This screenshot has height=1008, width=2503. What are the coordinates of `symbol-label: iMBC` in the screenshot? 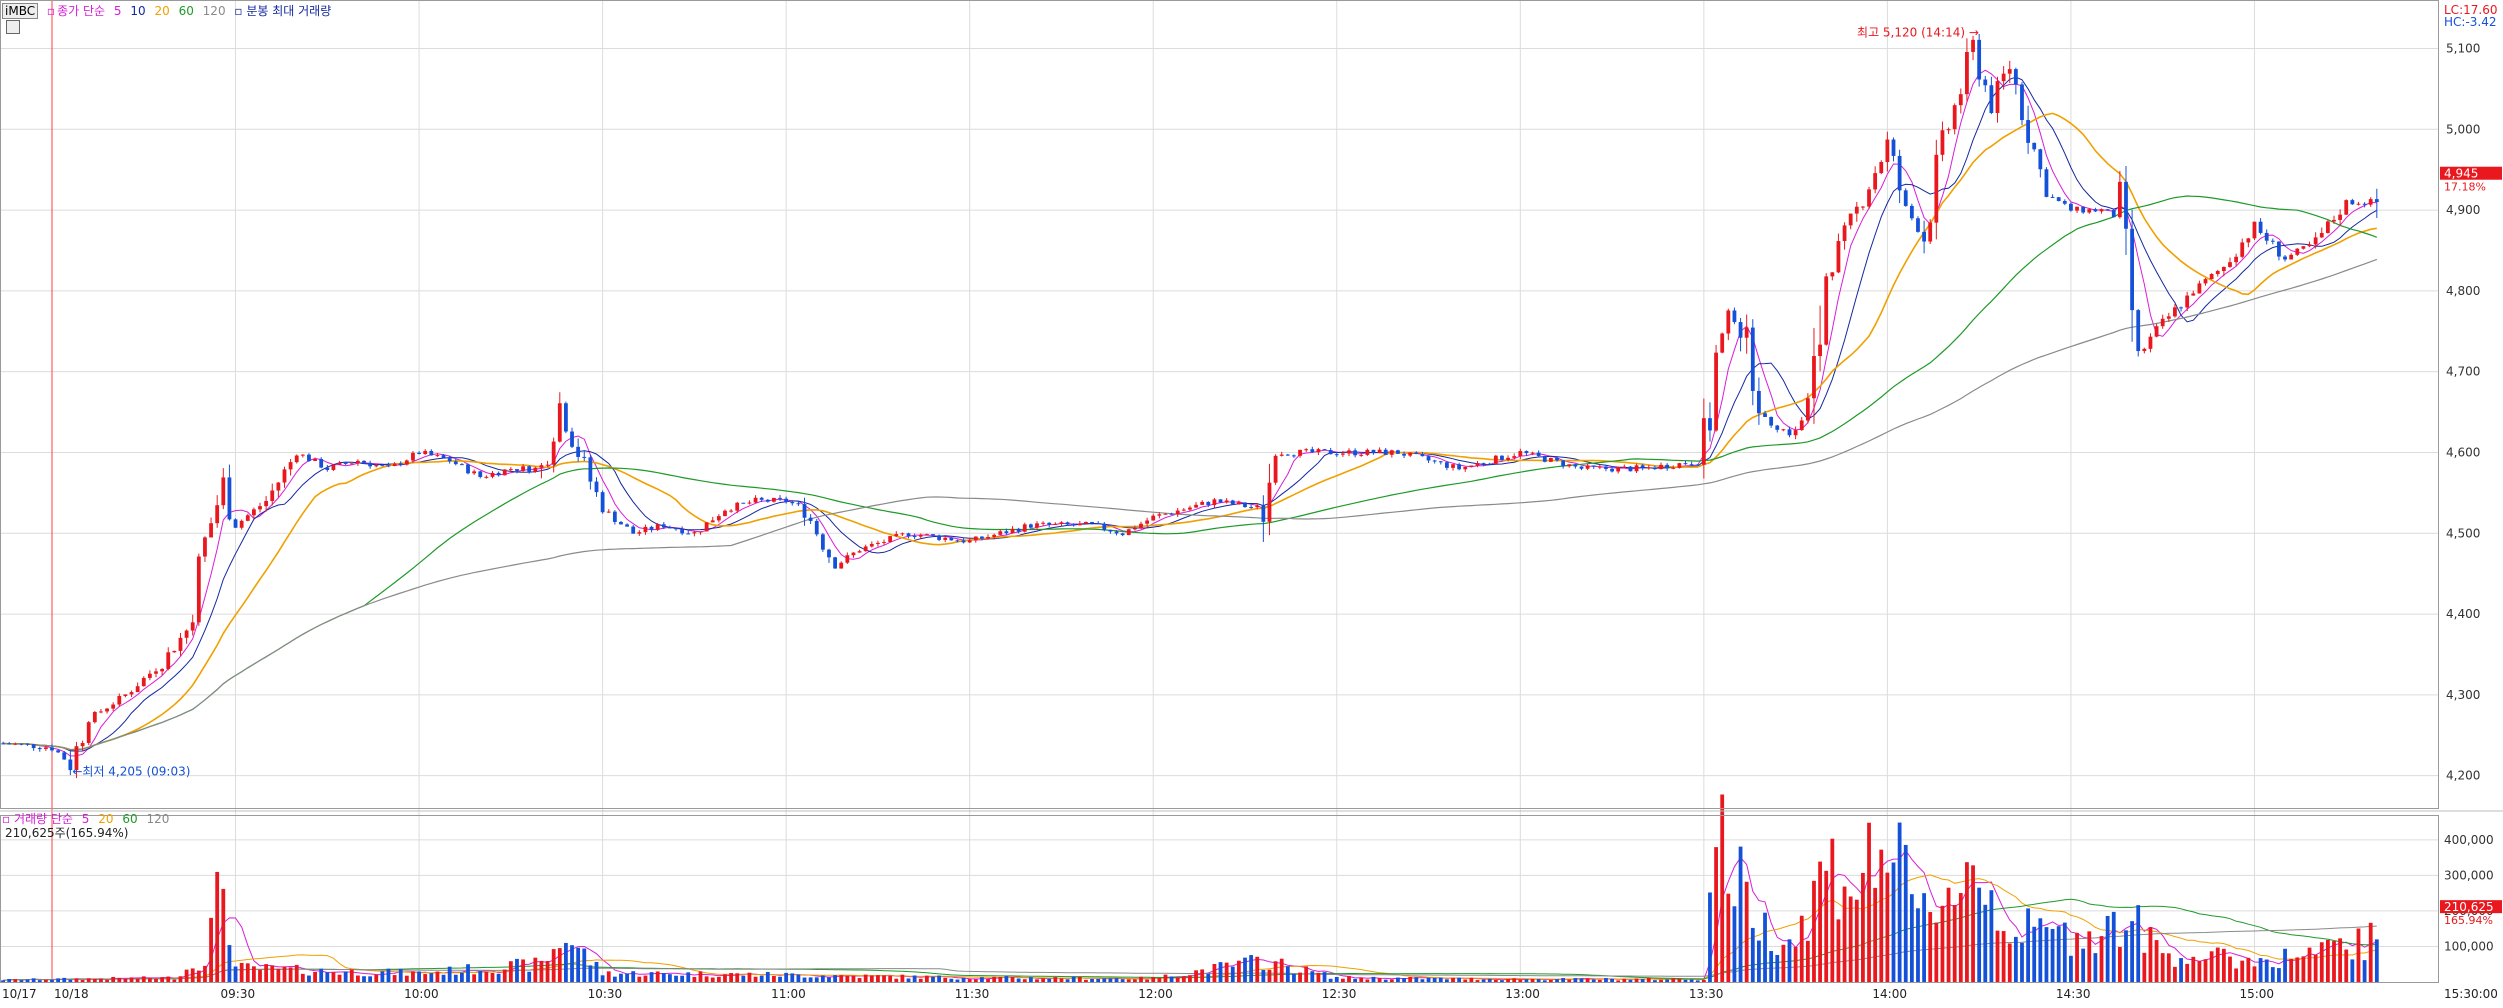 It's located at (20, 11).